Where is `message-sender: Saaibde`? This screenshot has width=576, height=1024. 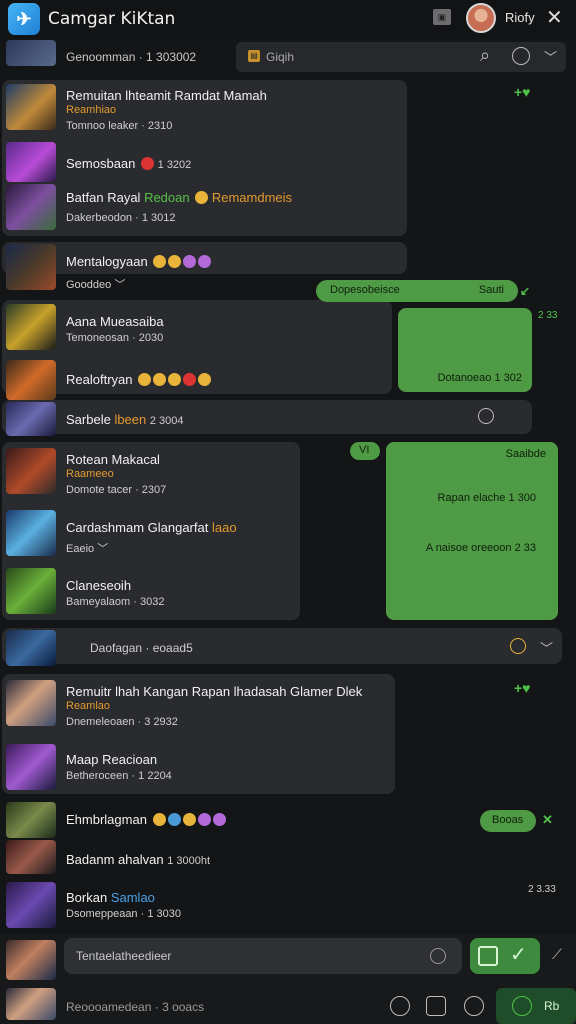 message-sender: Saaibde is located at coordinates (525, 454).